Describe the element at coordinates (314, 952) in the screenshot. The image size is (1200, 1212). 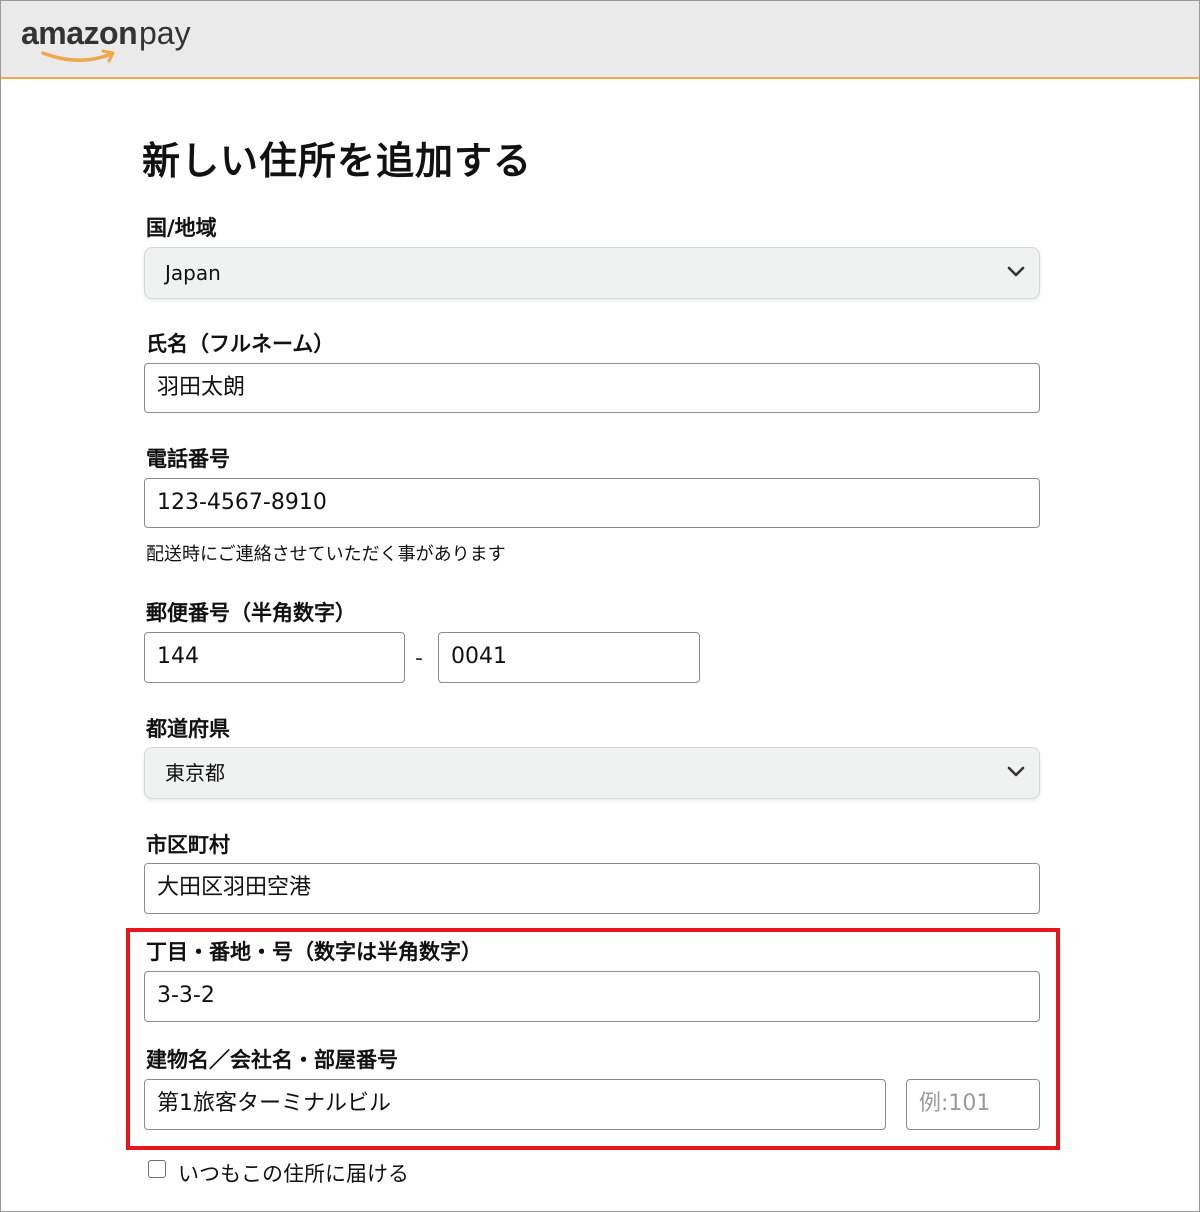
I see `address-line-label: 丁目・番地・号（数字は半角数字）` at that location.